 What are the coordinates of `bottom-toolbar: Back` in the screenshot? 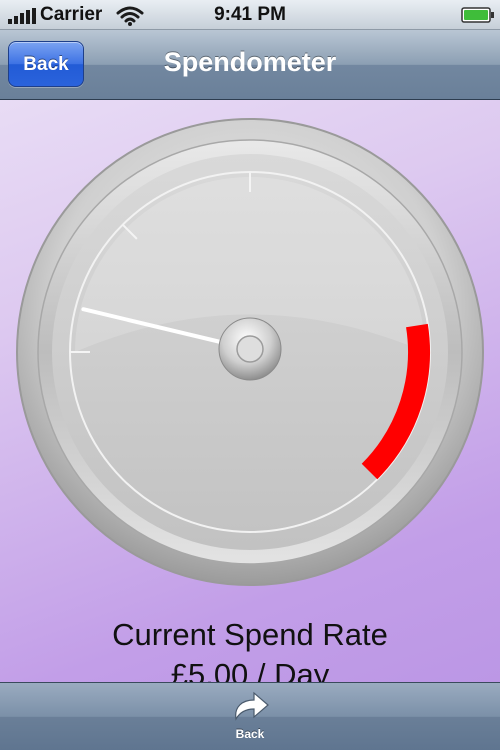 It's located at (250, 716).